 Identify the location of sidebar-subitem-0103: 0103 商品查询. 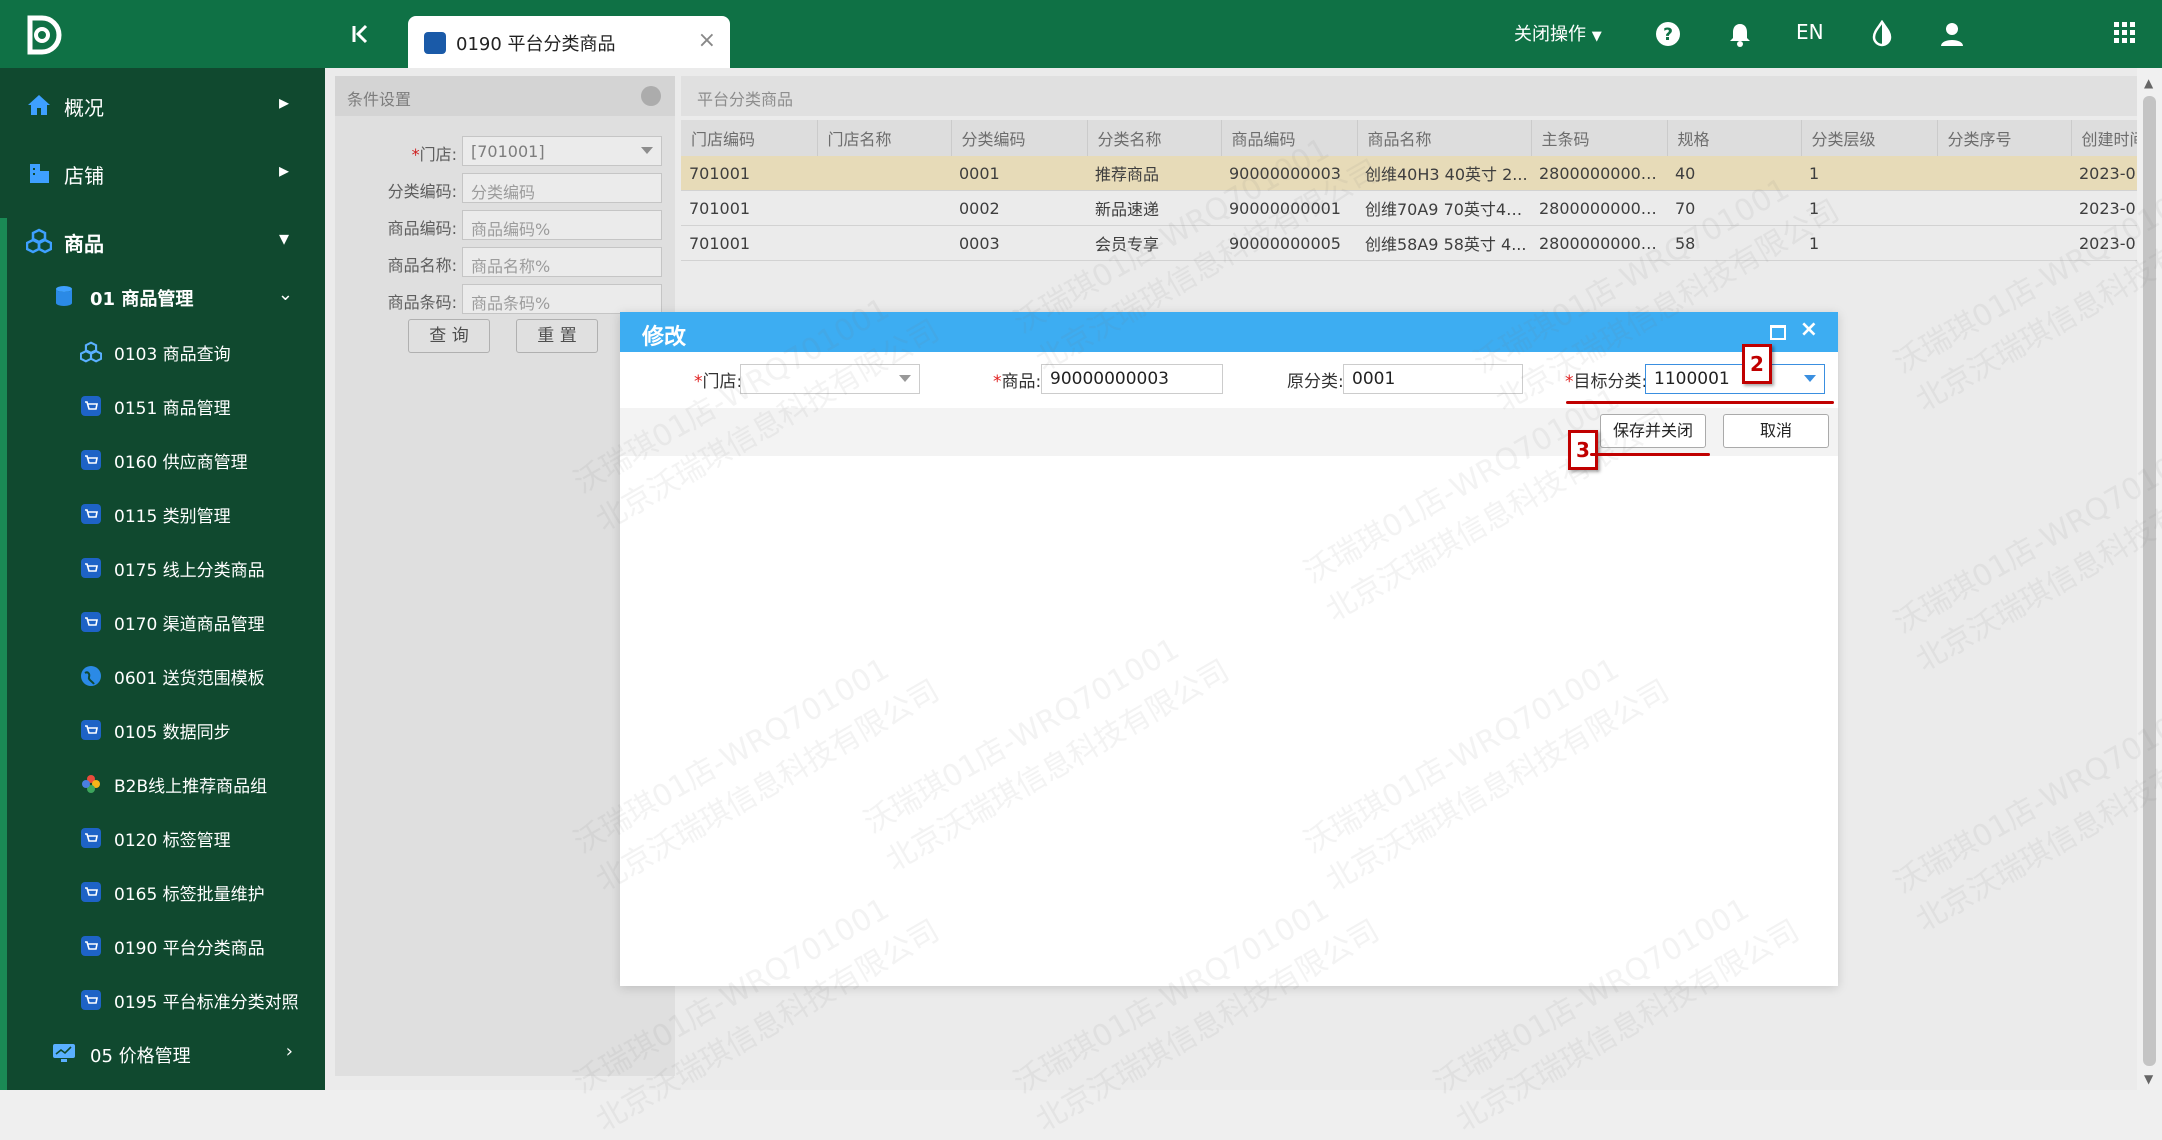
(162, 352).